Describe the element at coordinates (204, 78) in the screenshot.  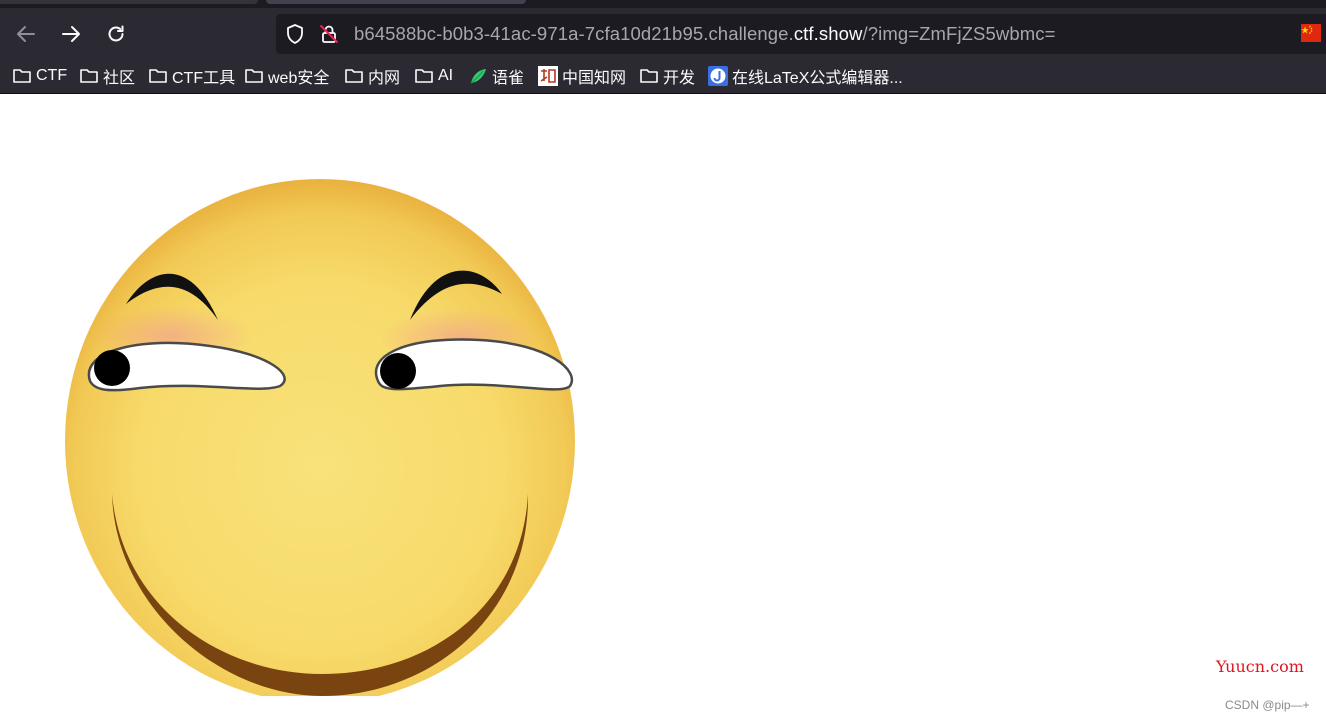
I see `bookmark-label: CTF工具` at that location.